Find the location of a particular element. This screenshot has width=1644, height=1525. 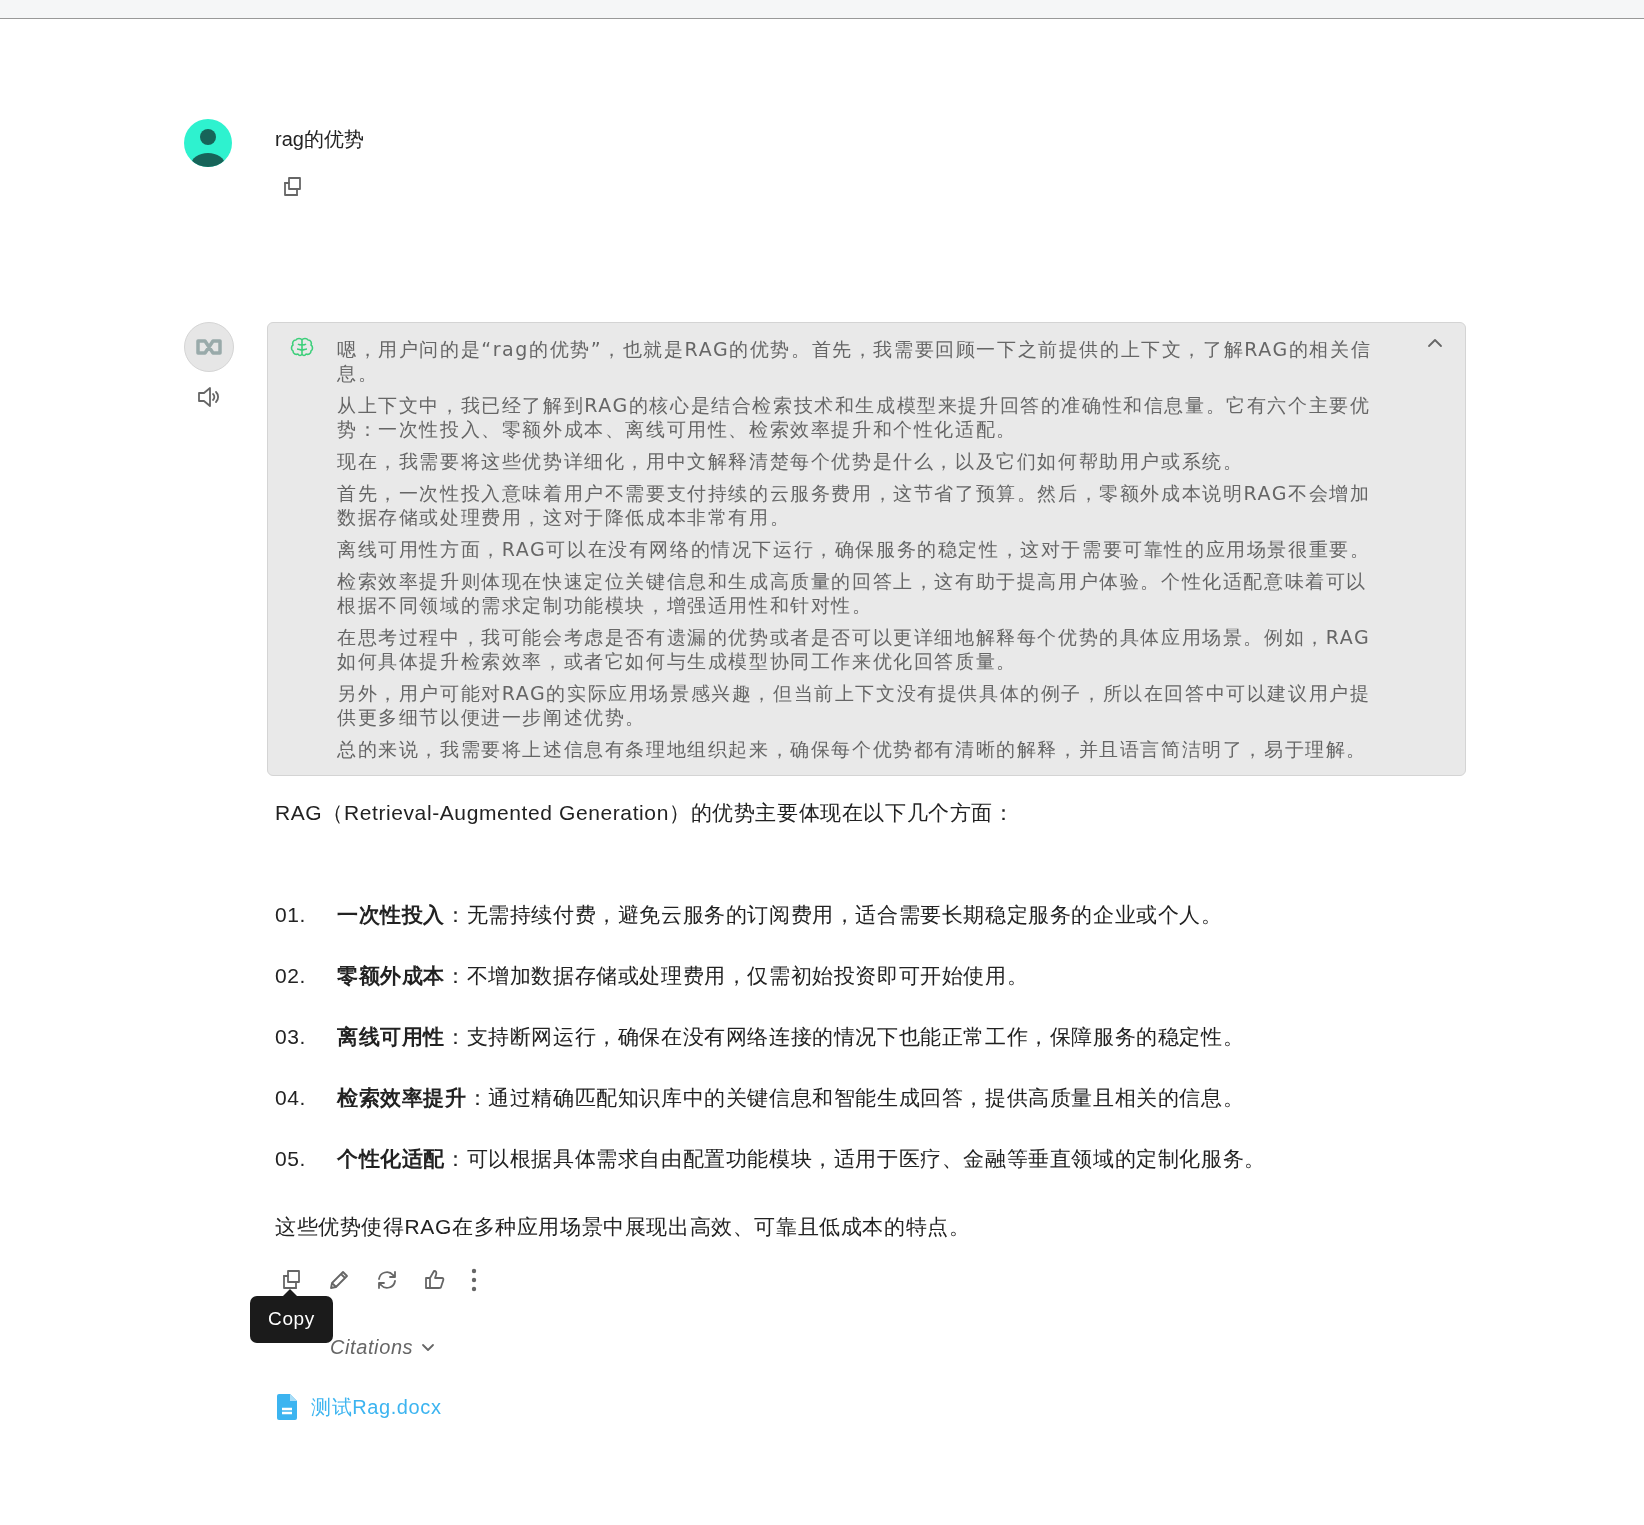

user-avatar is located at coordinates (208, 143).